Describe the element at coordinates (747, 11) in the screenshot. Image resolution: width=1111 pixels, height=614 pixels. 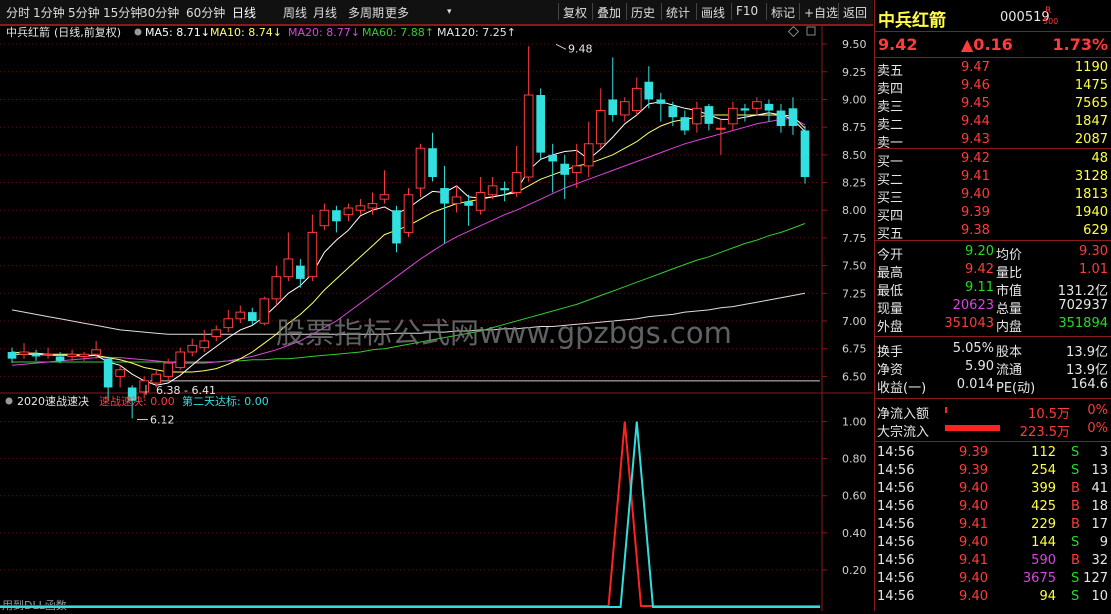
I see `toolbar-button-5: F10` at that location.